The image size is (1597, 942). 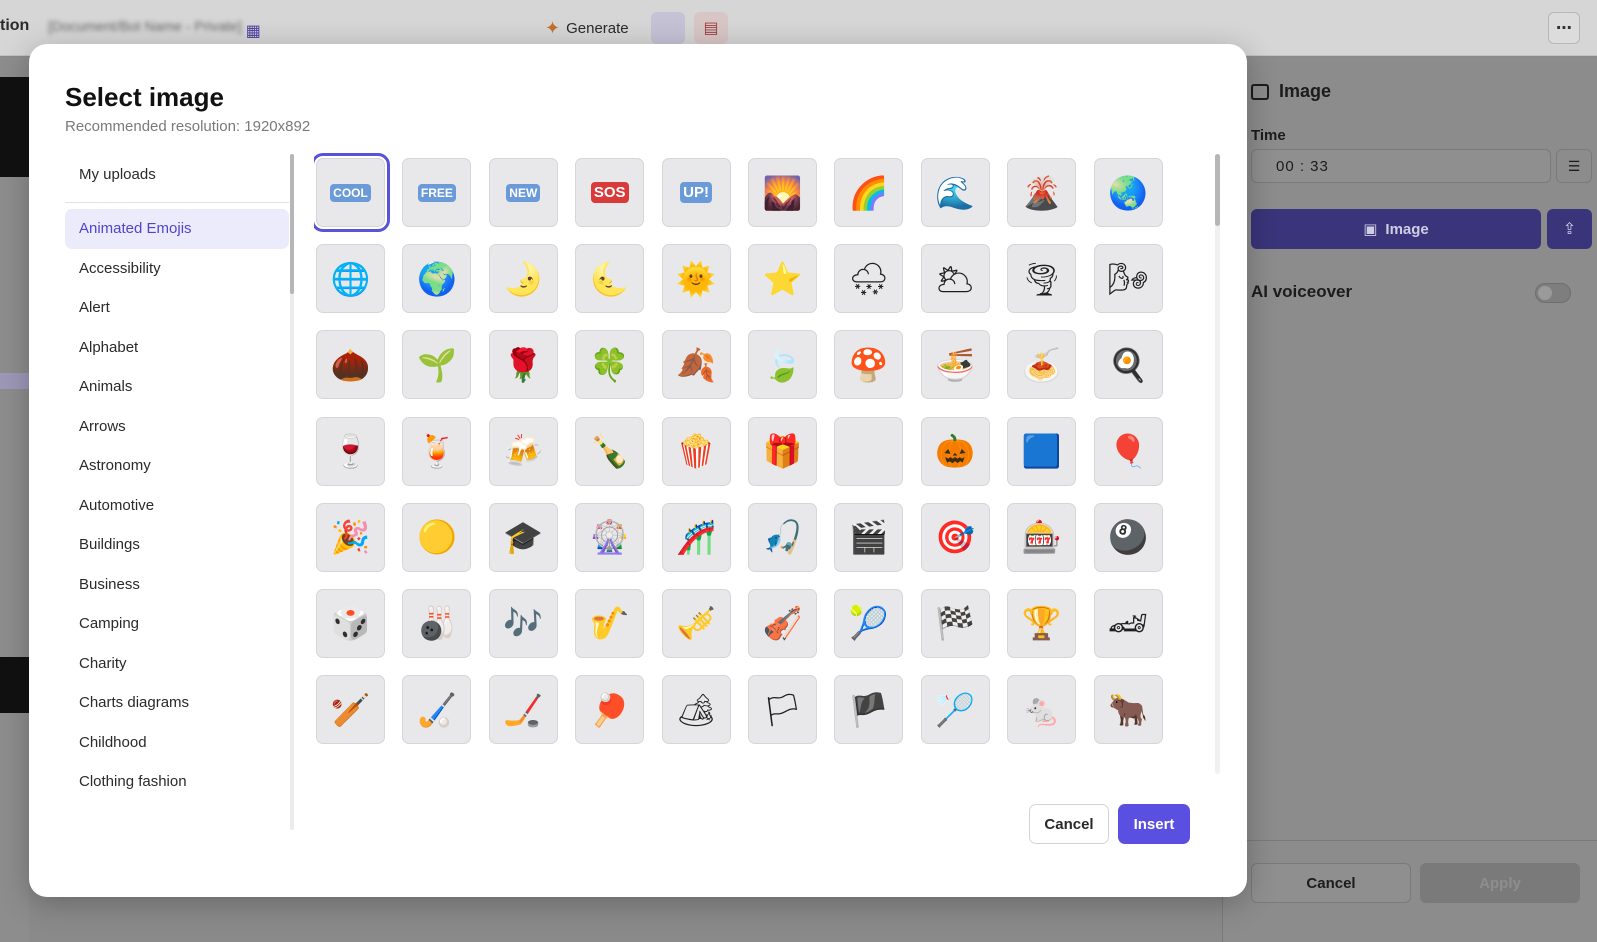 I want to click on emoji-tile: 🎺, so click(x=696, y=623).